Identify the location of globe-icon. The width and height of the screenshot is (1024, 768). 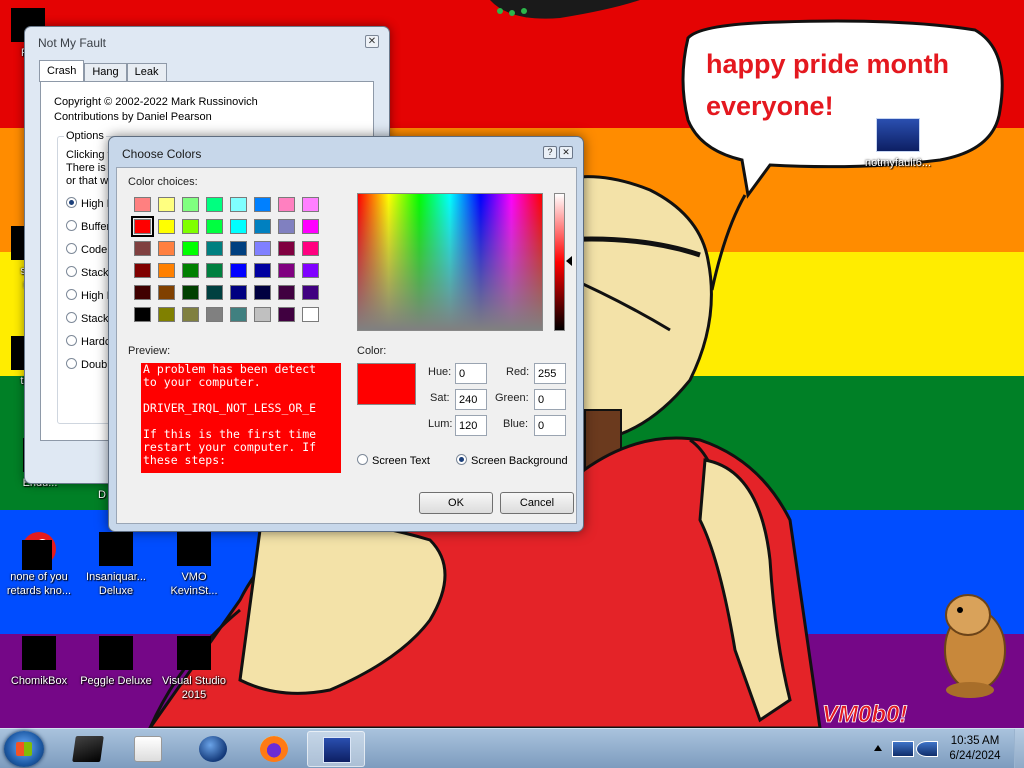
(213, 749).